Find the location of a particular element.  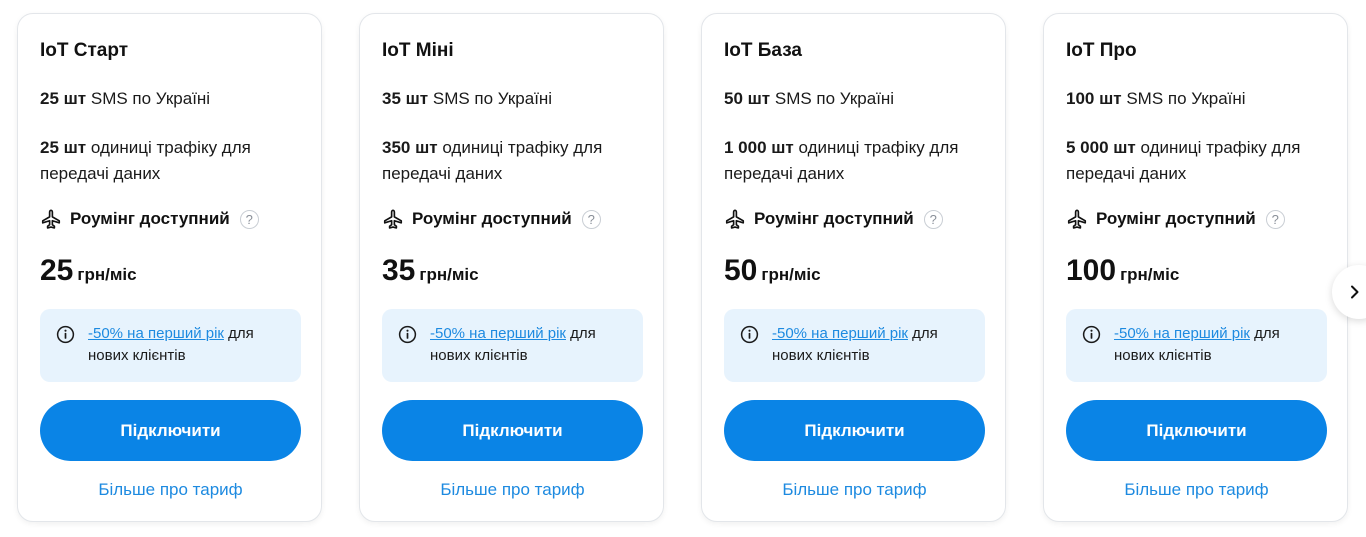

traffic-quantity: 5 000 шт is located at coordinates (1101, 147).